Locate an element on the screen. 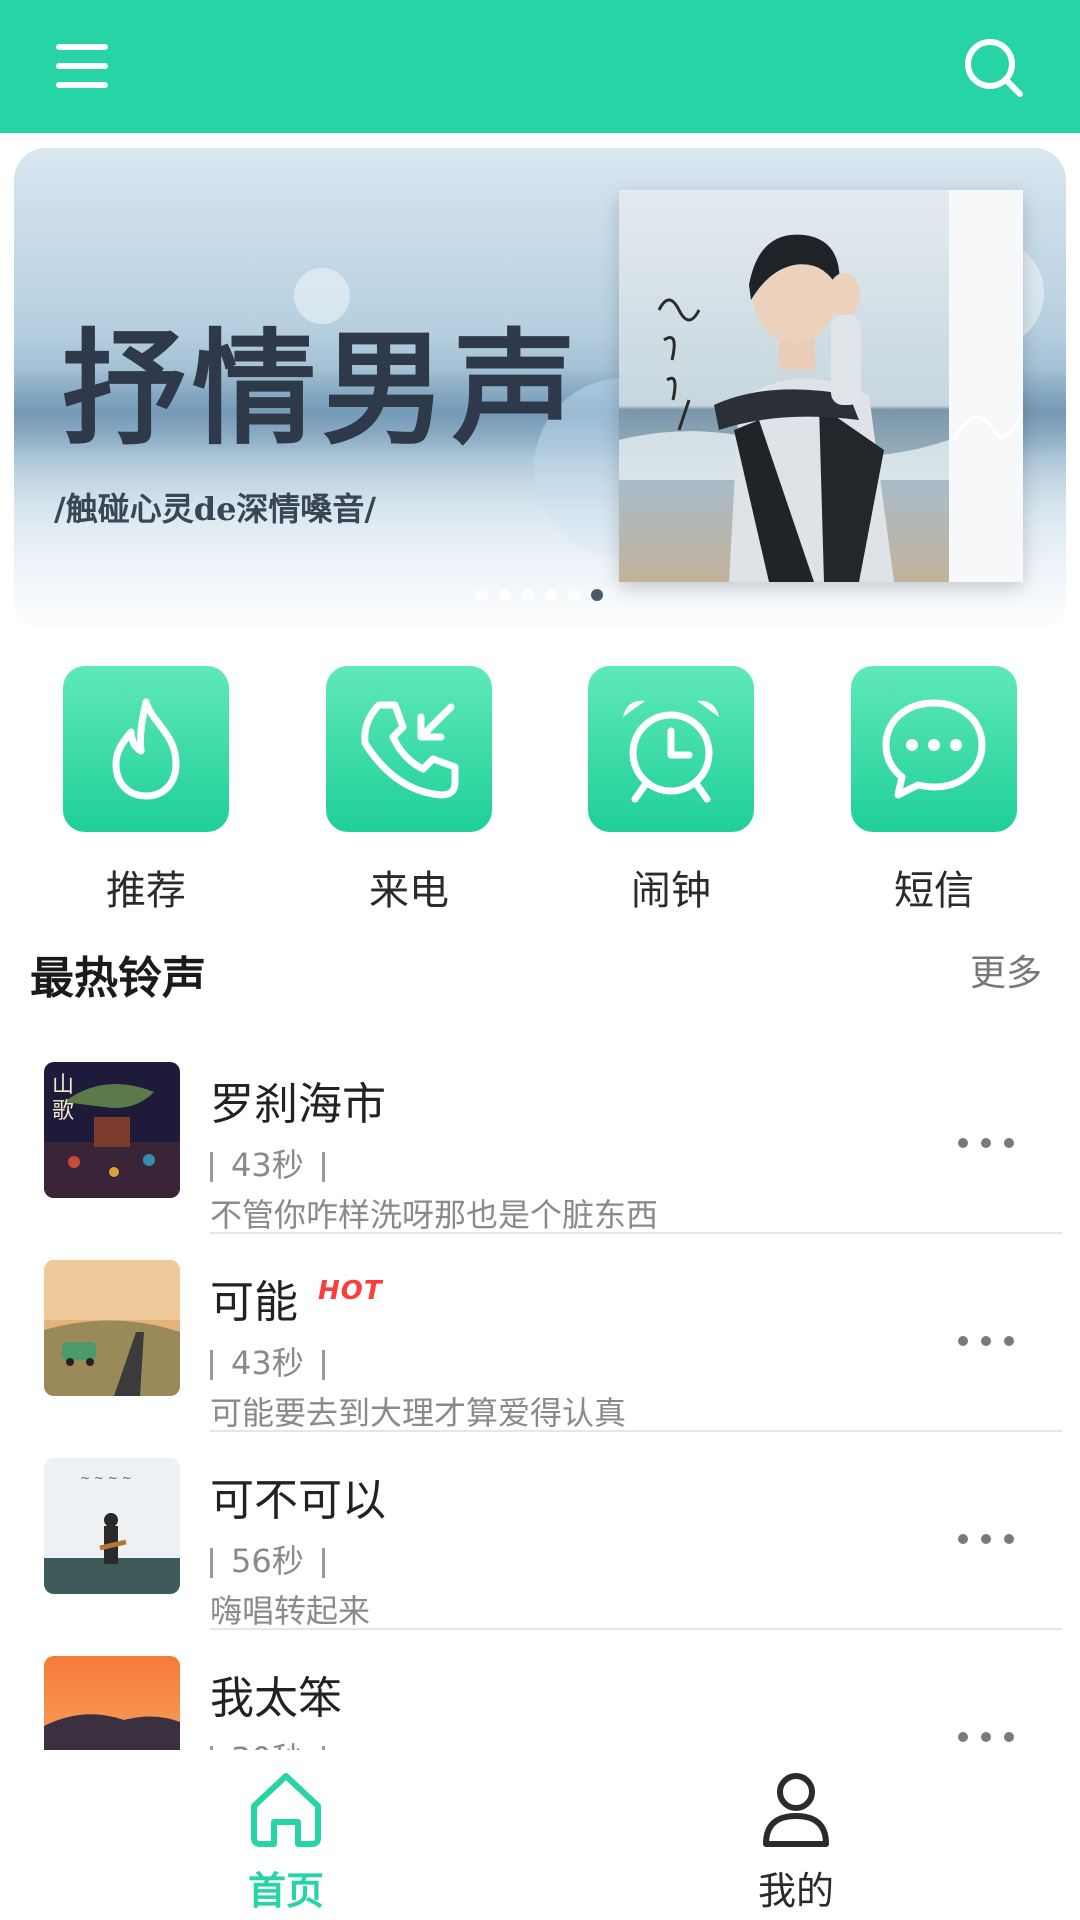  banner-album-art is located at coordinates (821, 386).